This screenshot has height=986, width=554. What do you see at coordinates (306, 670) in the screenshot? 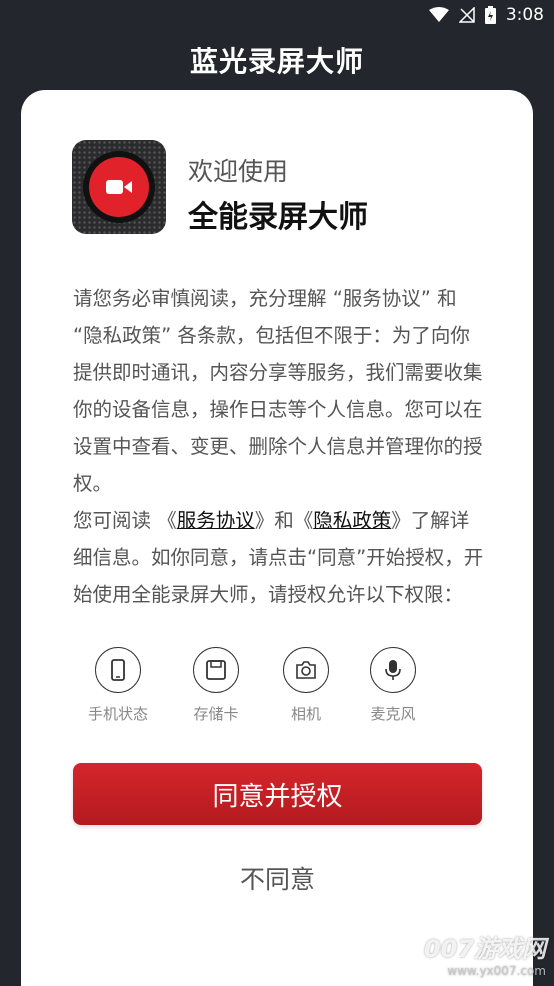
I see `camera-icon` at bounding box center [306, 670].